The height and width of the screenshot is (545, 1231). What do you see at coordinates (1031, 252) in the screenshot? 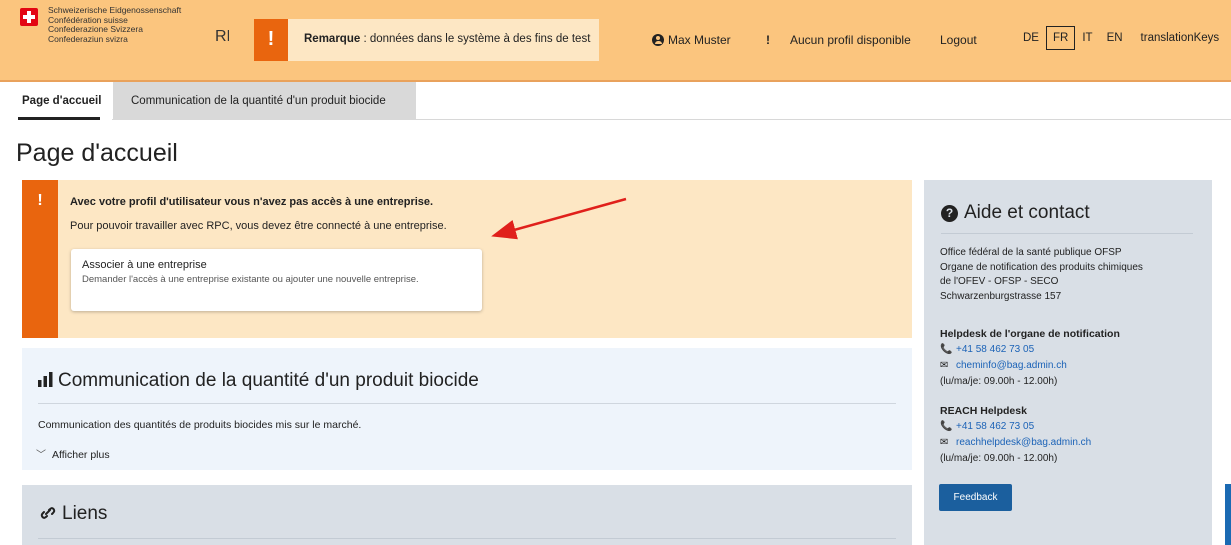
I see `address-line-1: Office fédéral de la santé publique OFSP` at bounding box center [1031, 252].